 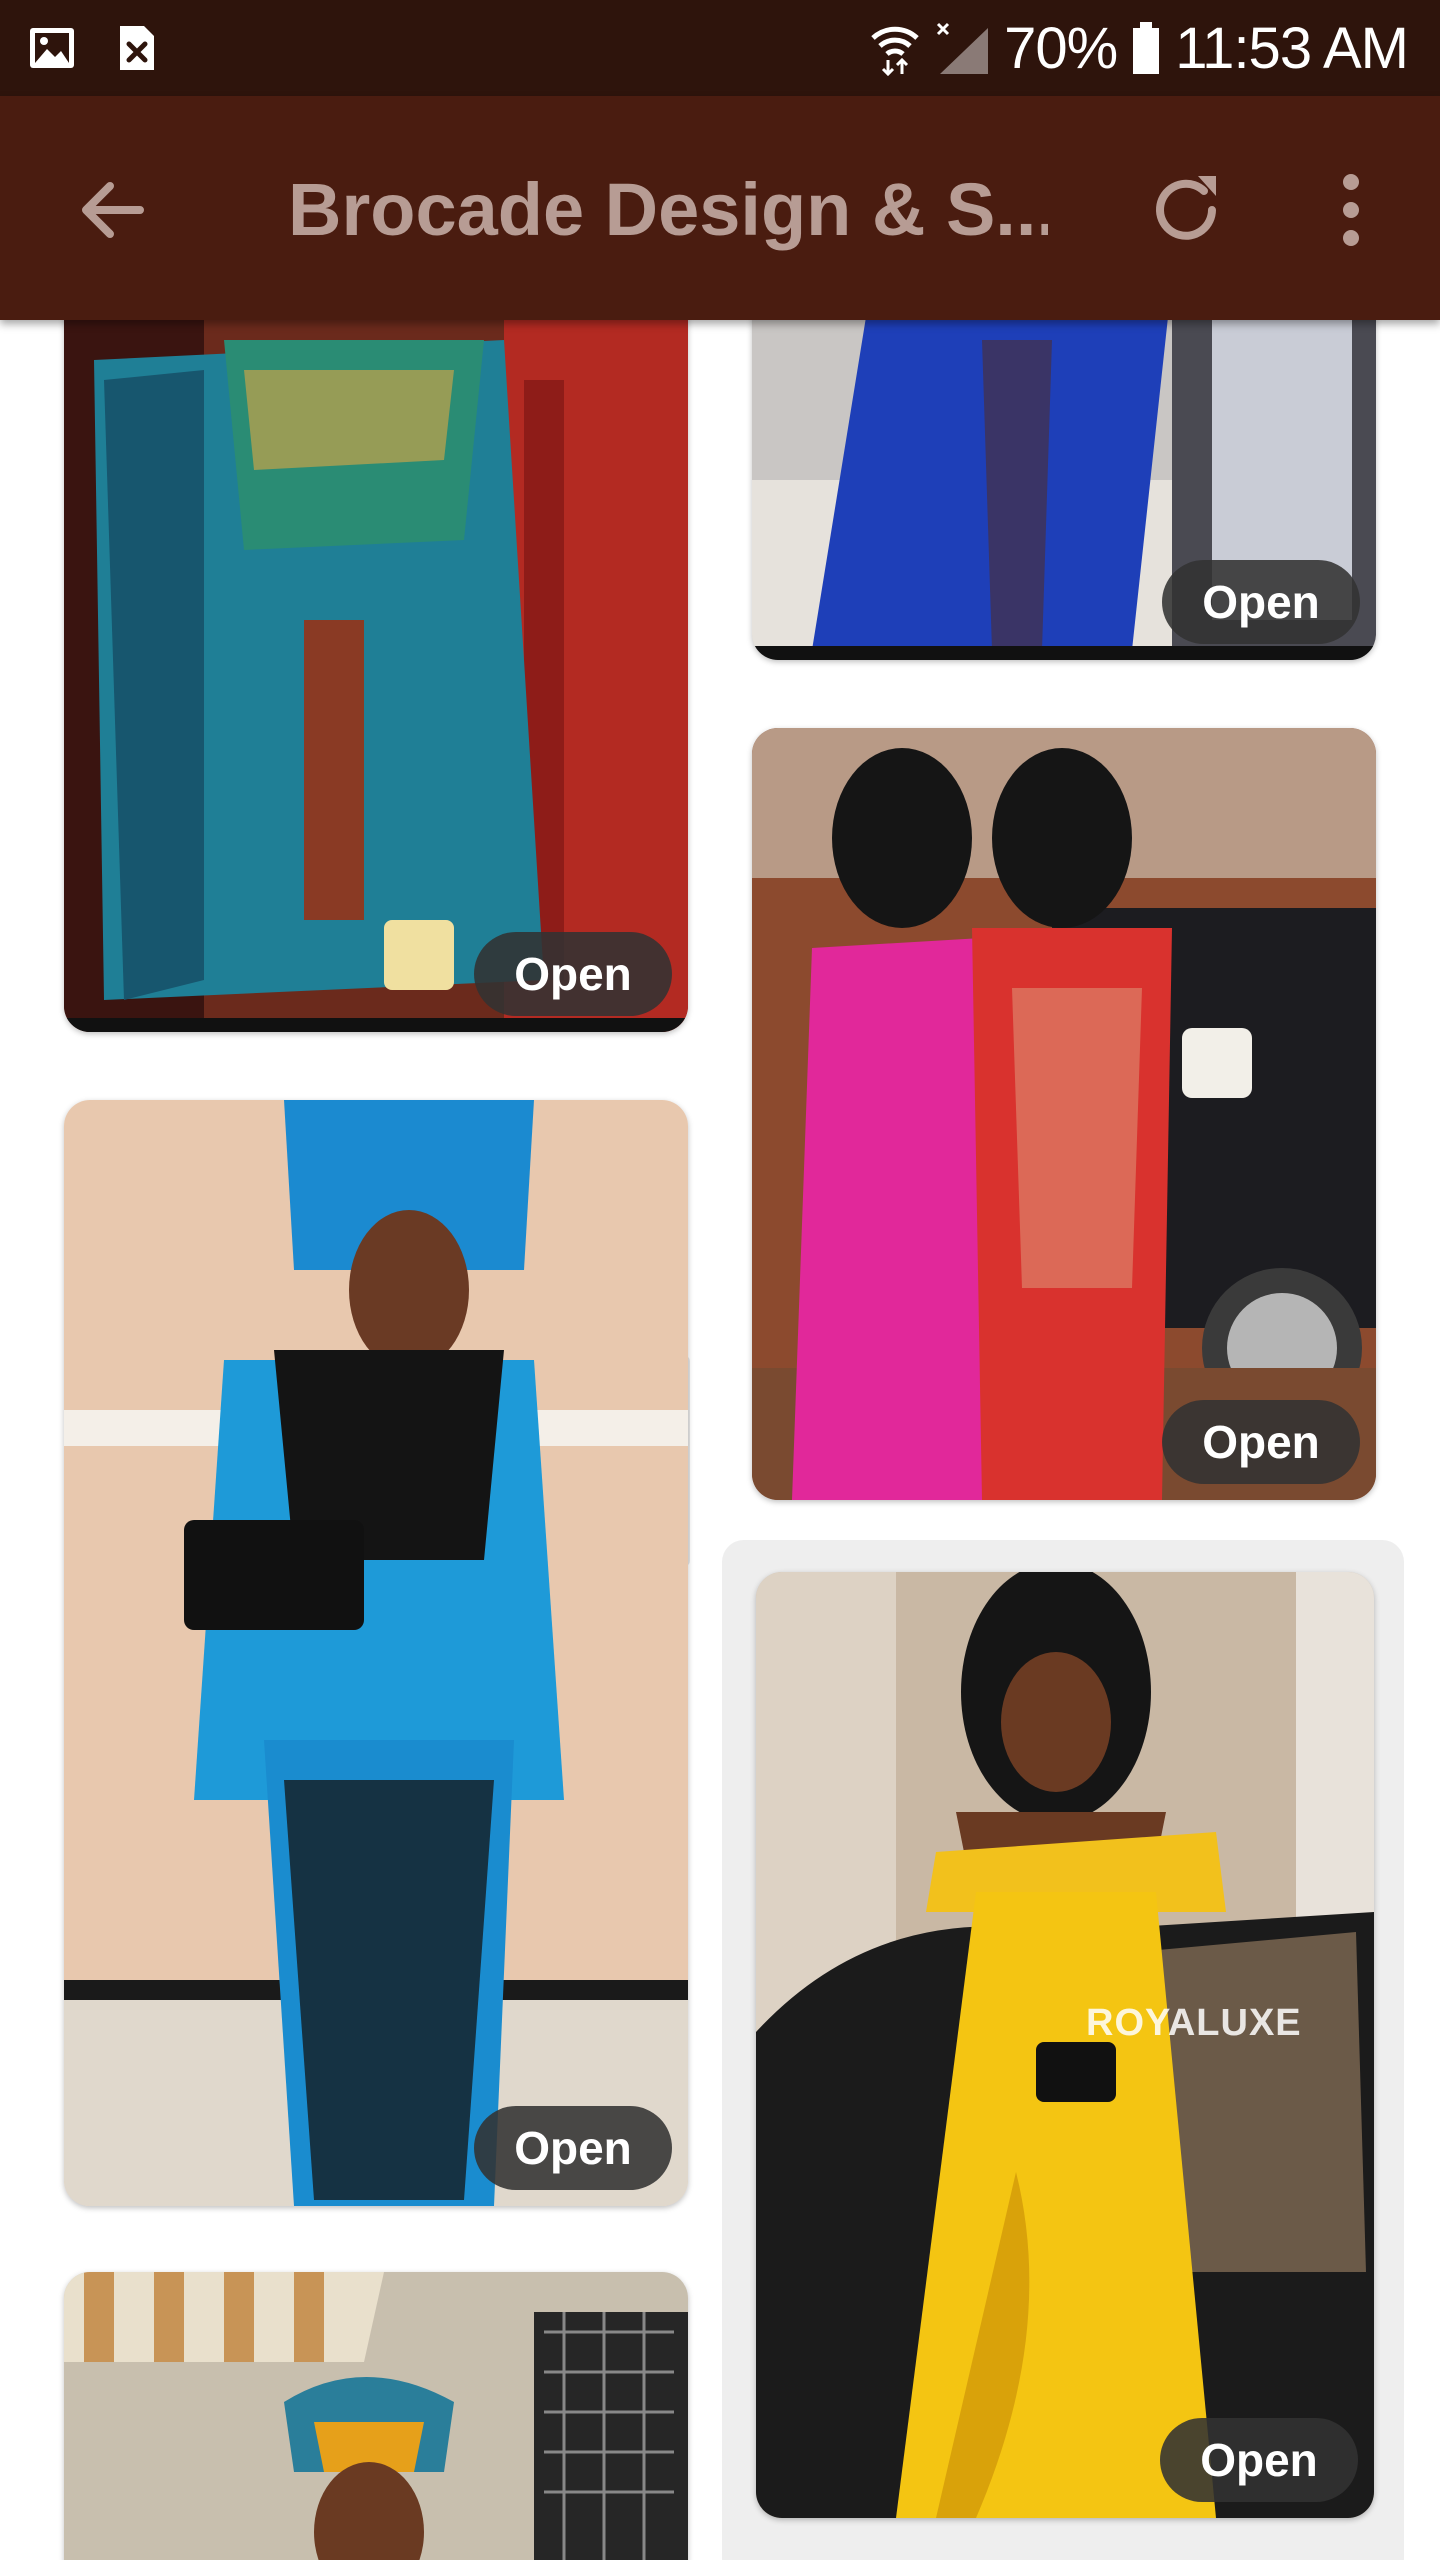 What do you see at coordinates (1292, 48) in the screenshot?
I see `clock: 11:53 AM` at bounding box center [1292, 48].